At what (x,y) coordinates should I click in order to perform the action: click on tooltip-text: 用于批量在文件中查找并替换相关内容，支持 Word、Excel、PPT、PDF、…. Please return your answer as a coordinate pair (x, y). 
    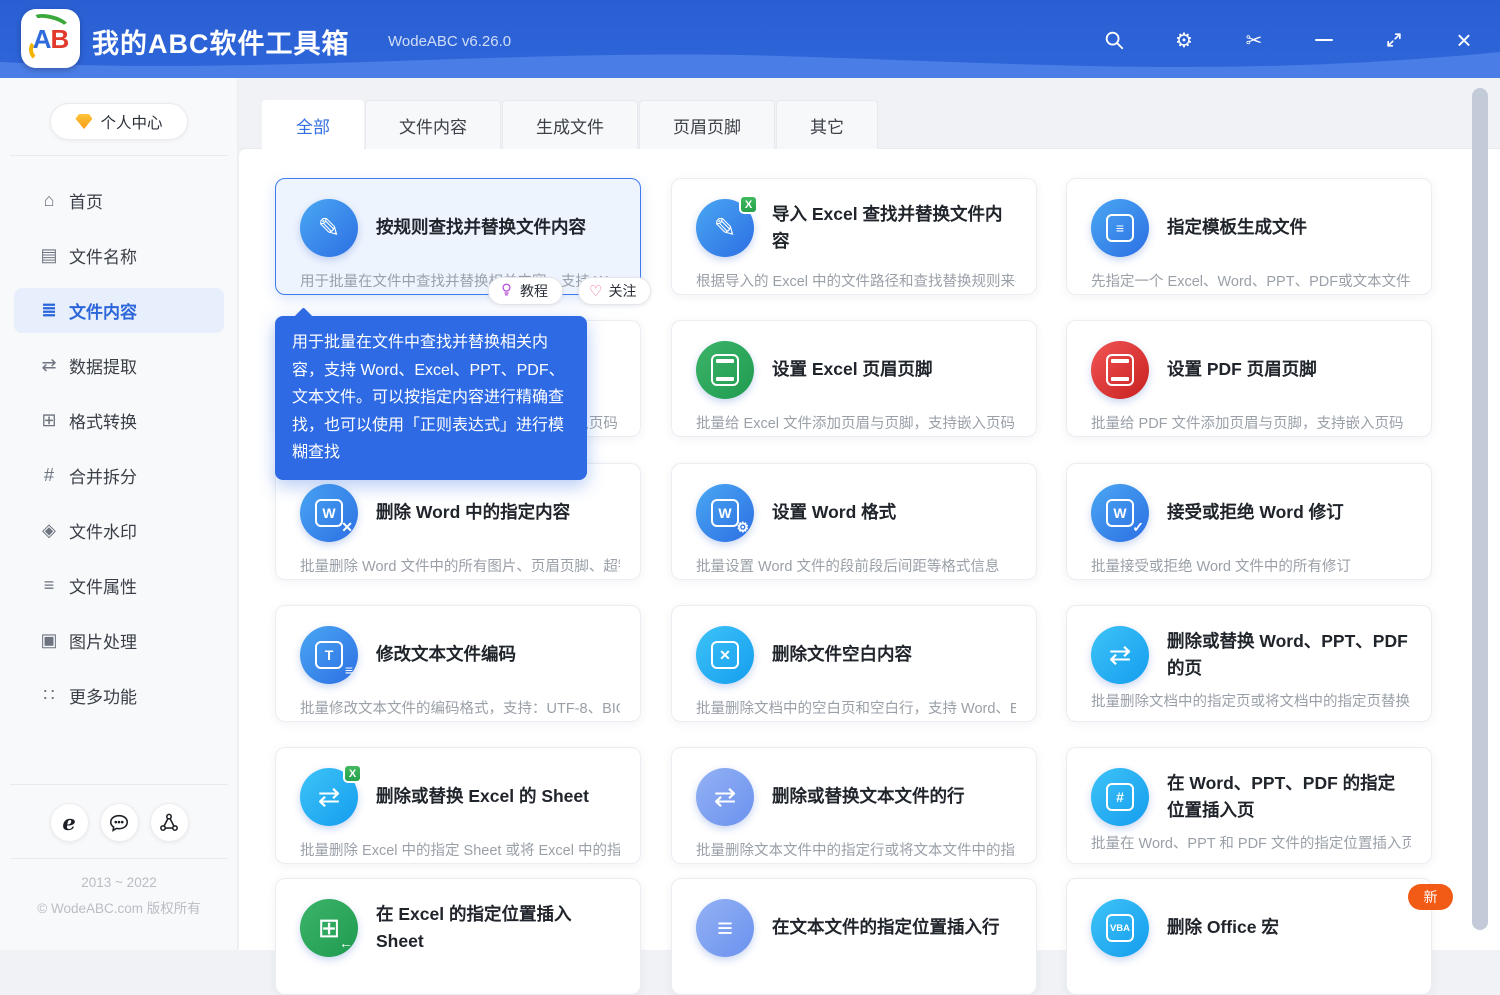
    Looking at the image, I should click on (428, 397).